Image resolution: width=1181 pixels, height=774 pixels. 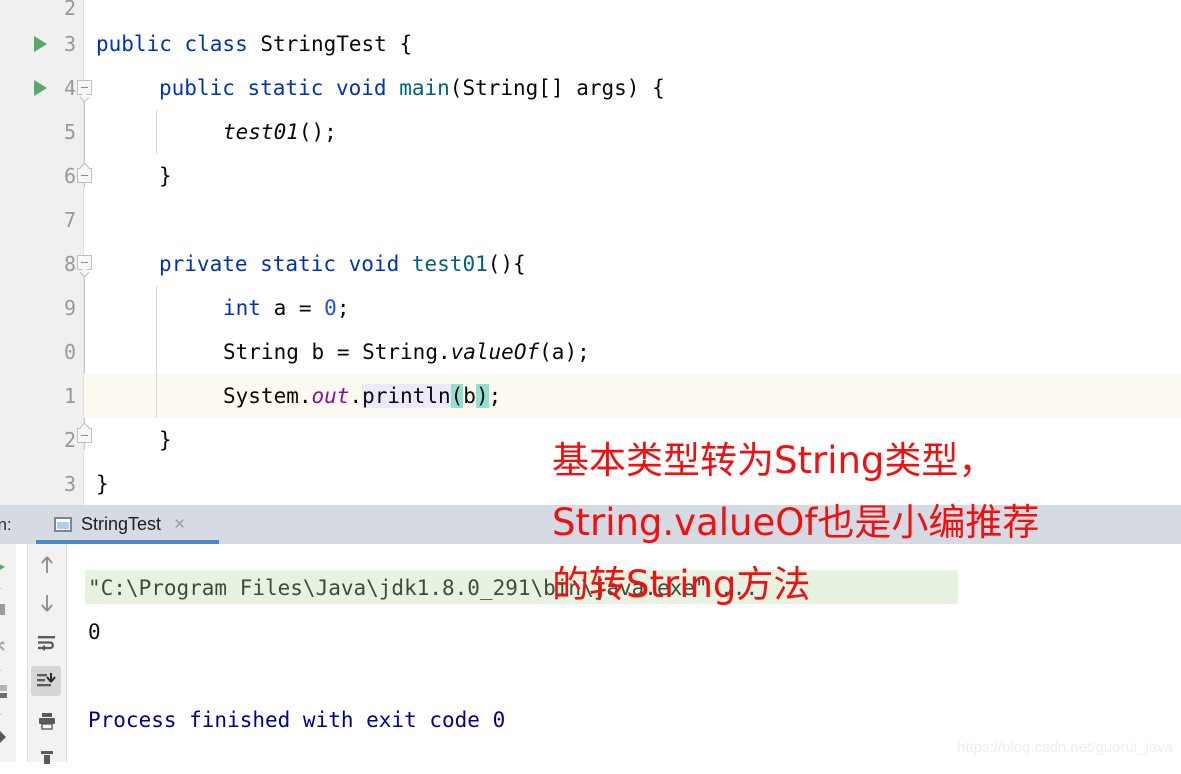 What do you see at coordinates (6, 524) in the screenshot?
I see `run-window-label: un:` at bounding box center [6, 524].